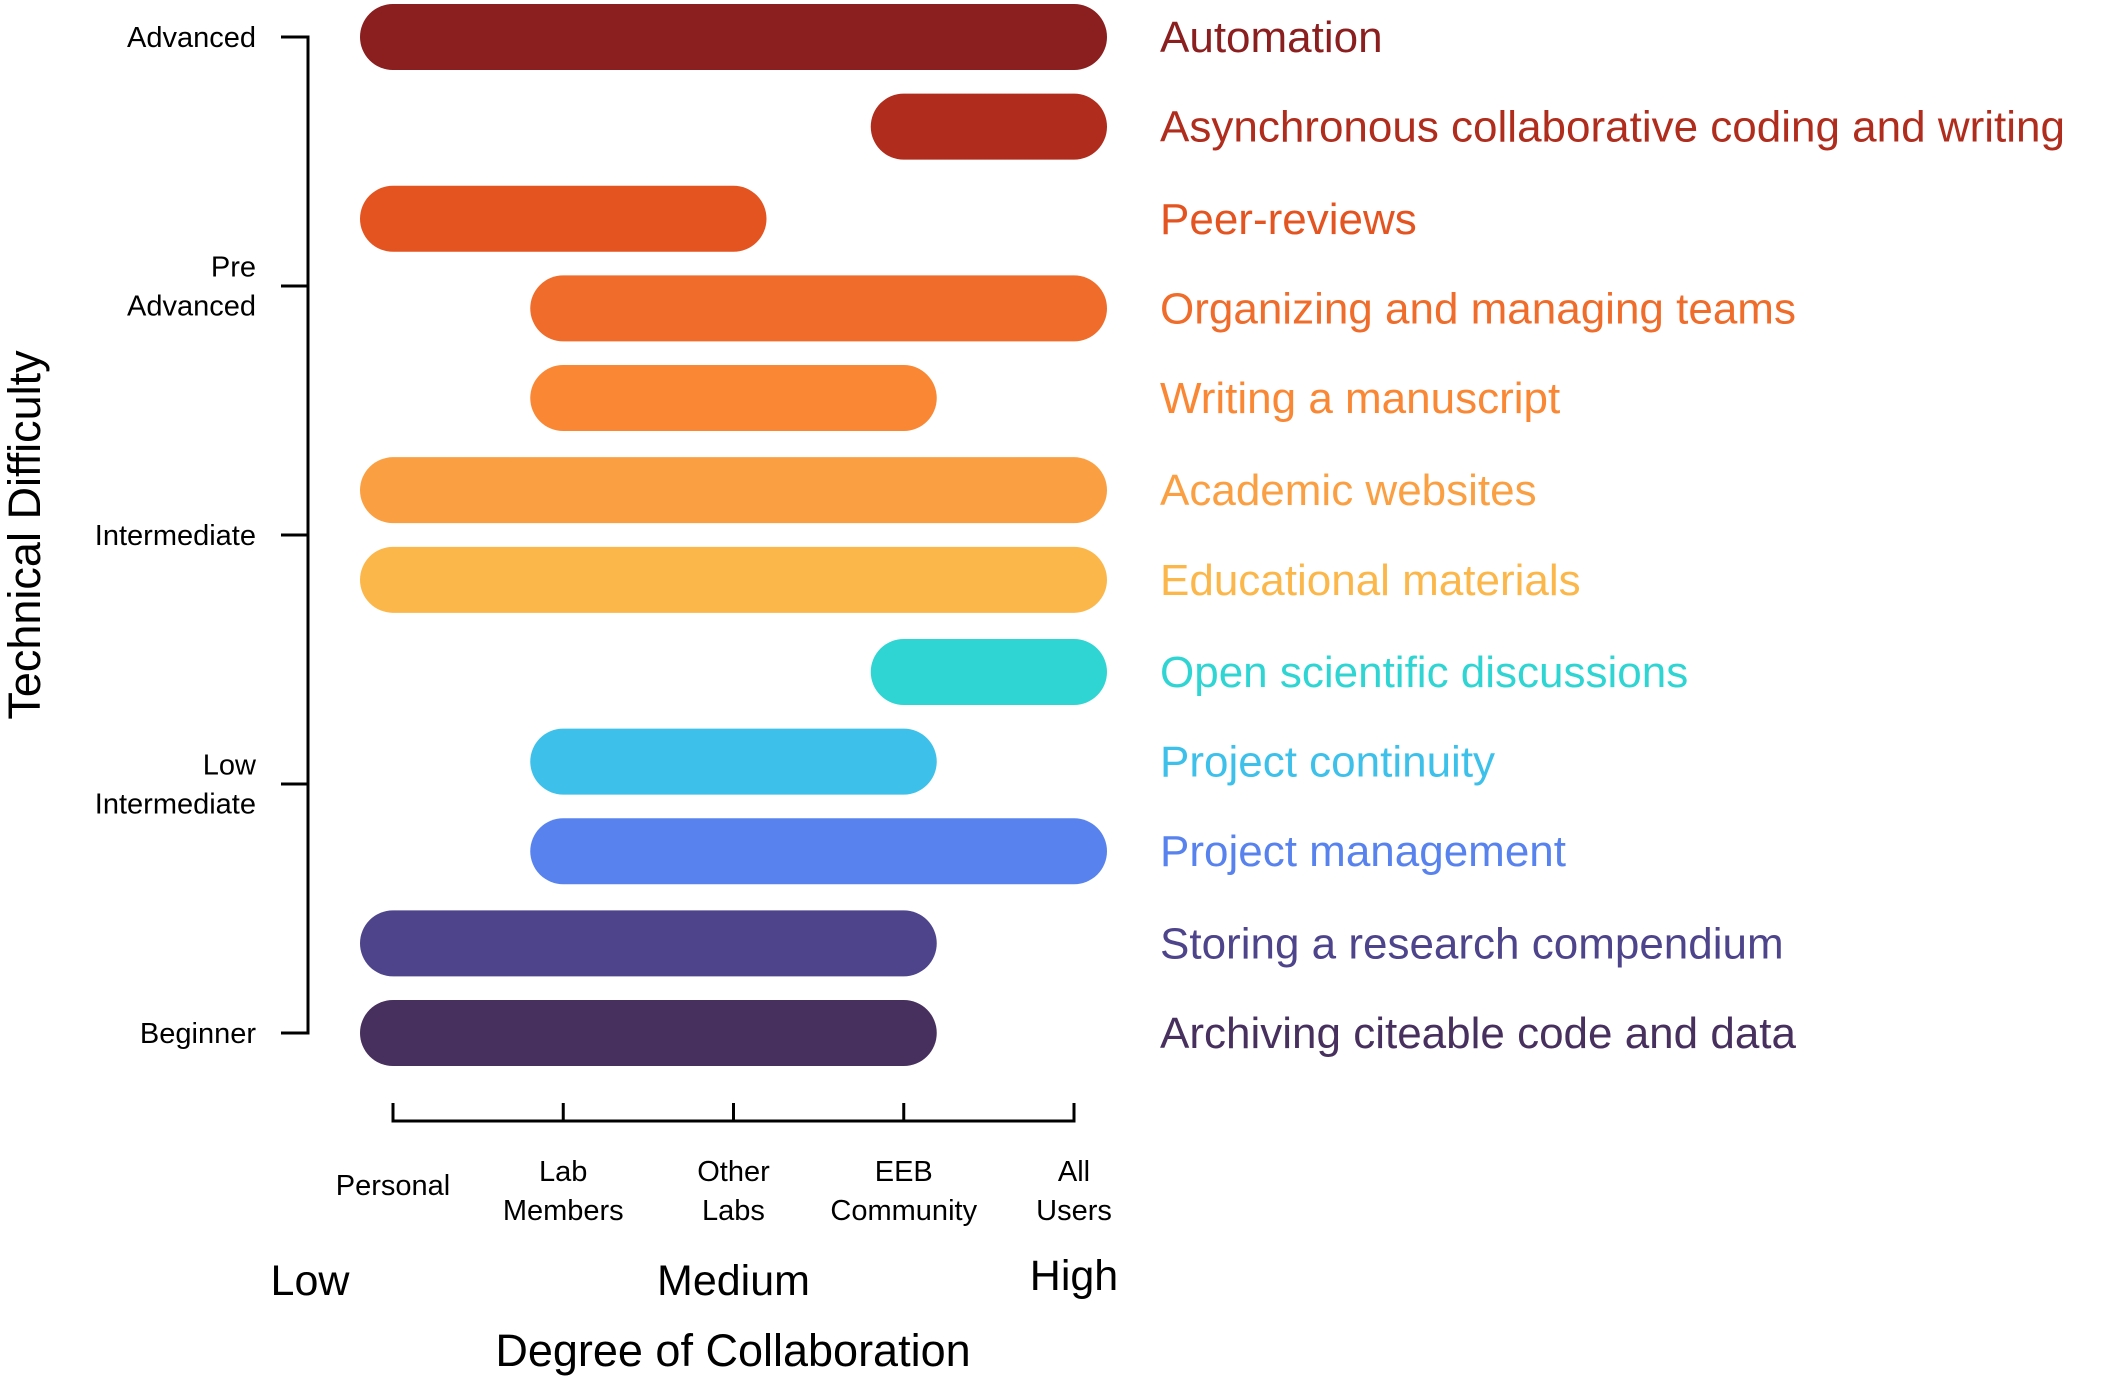  Describe the element at coordinates (191, 38) in the screenshot. I see `y-tick-label-advanced: Advanced` at that location.